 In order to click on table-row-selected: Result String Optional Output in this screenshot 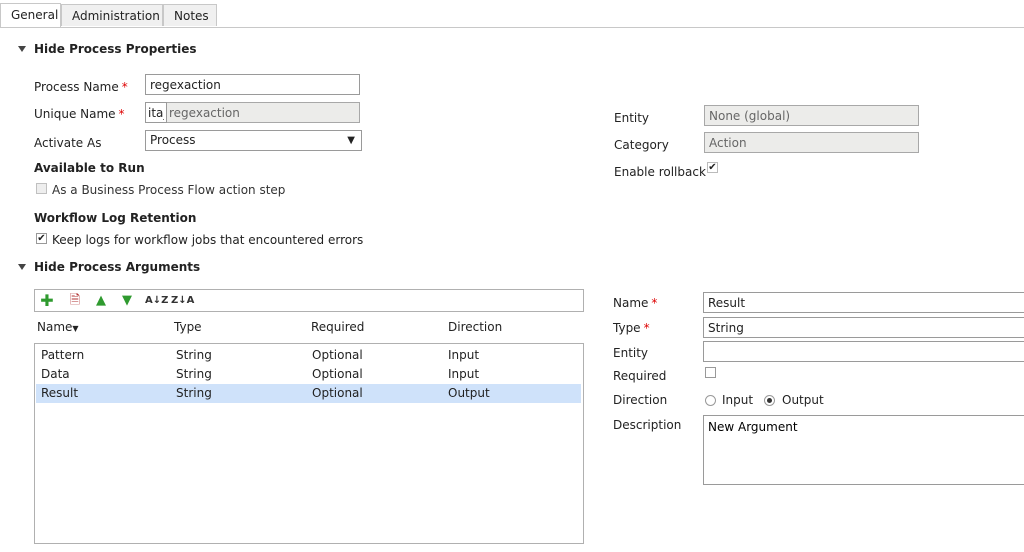, I will do `click(308, 393)`.